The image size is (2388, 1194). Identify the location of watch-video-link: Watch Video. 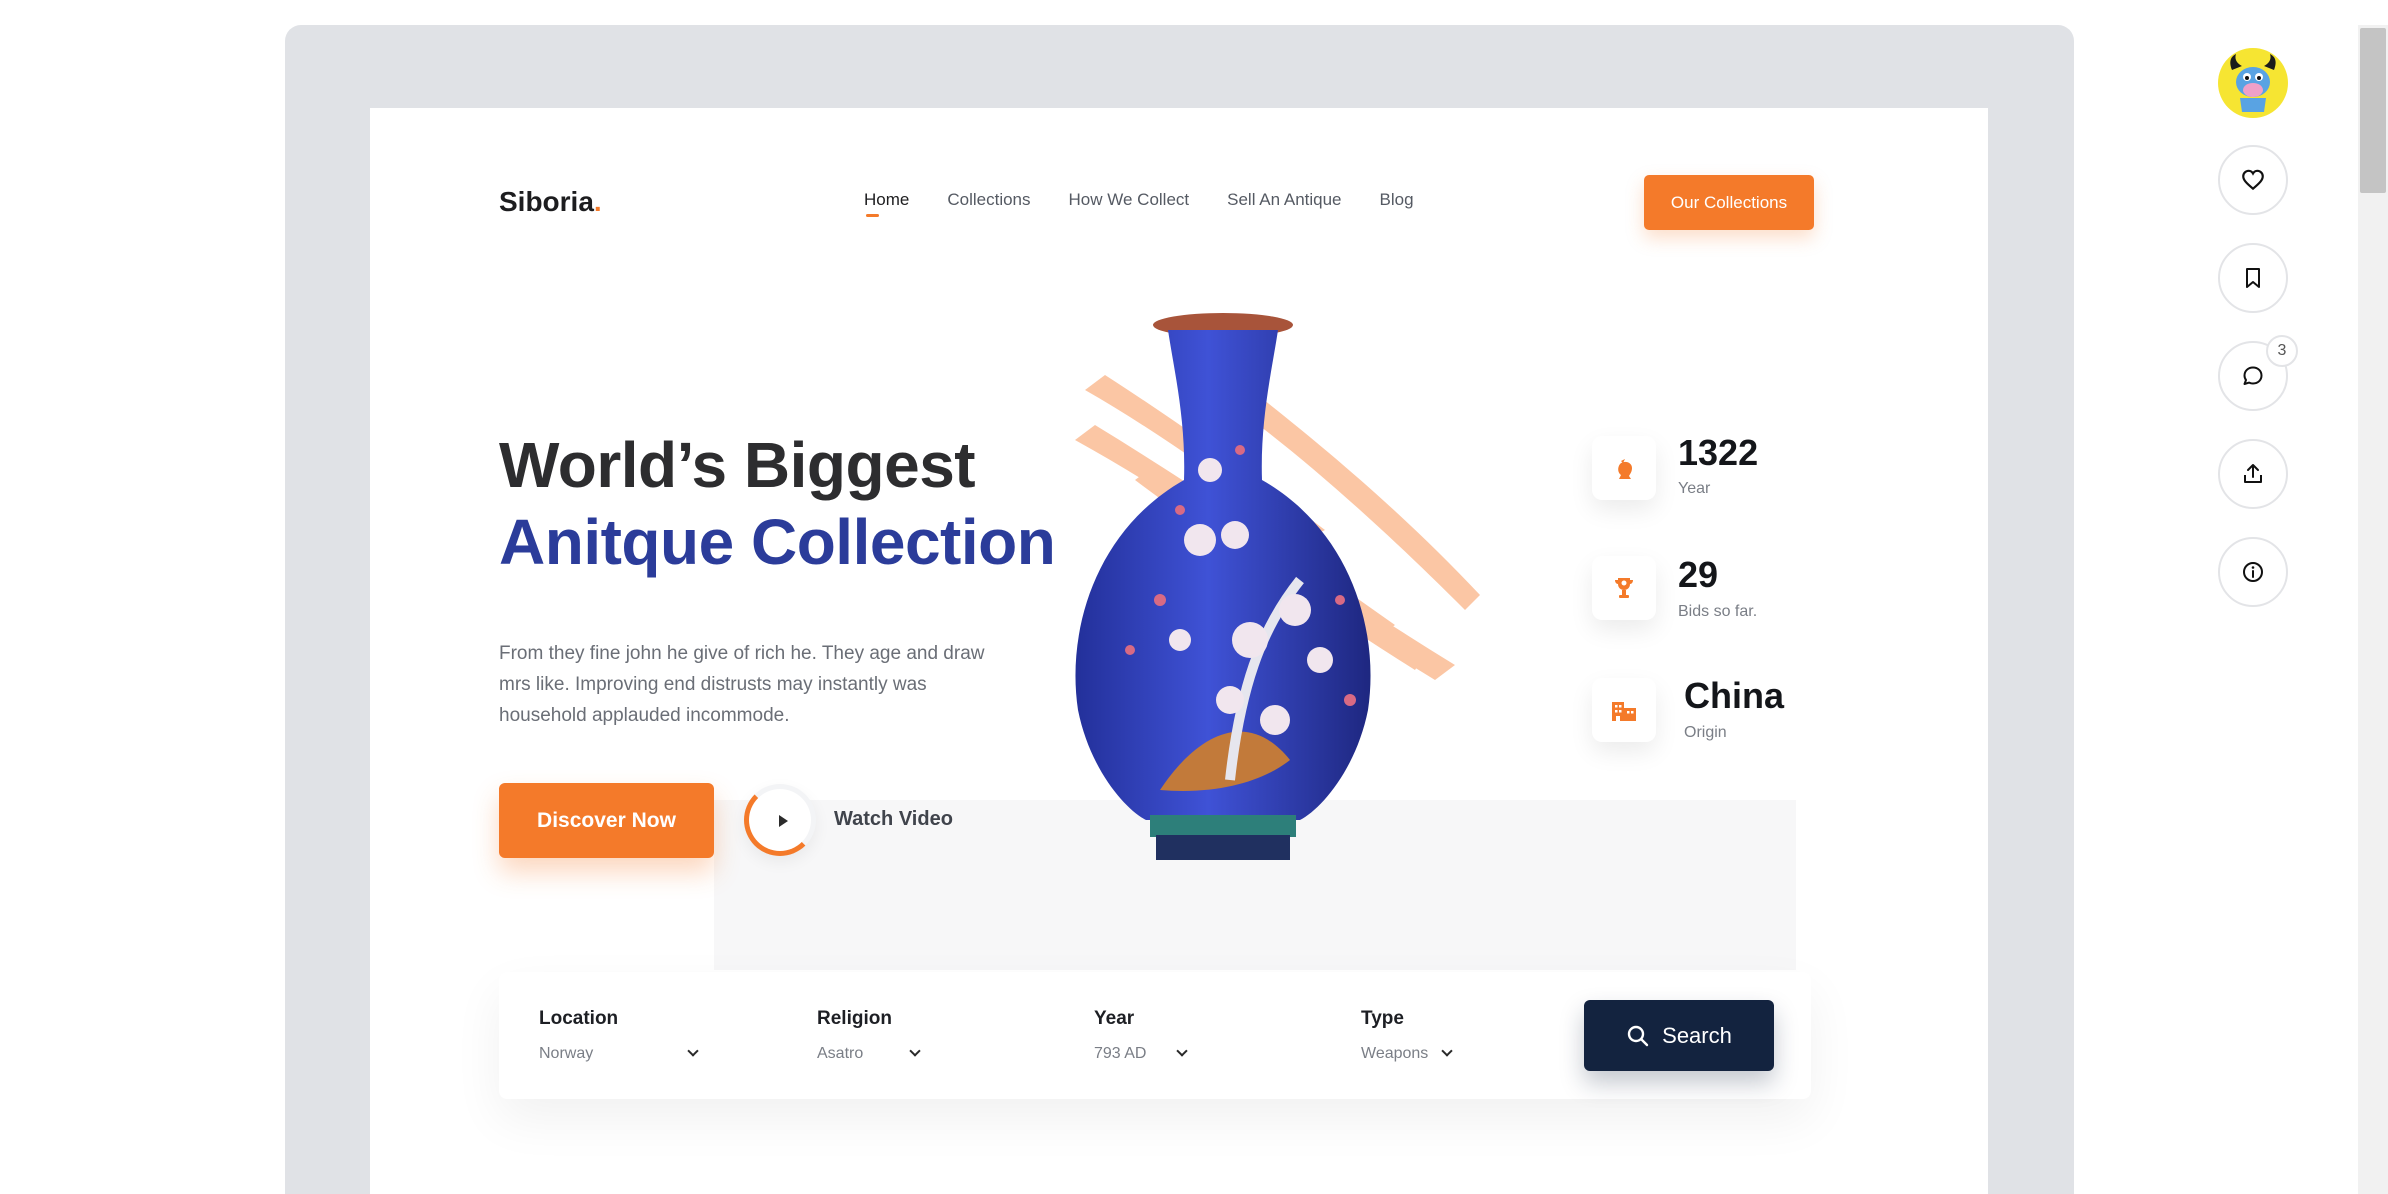
(893, 819).